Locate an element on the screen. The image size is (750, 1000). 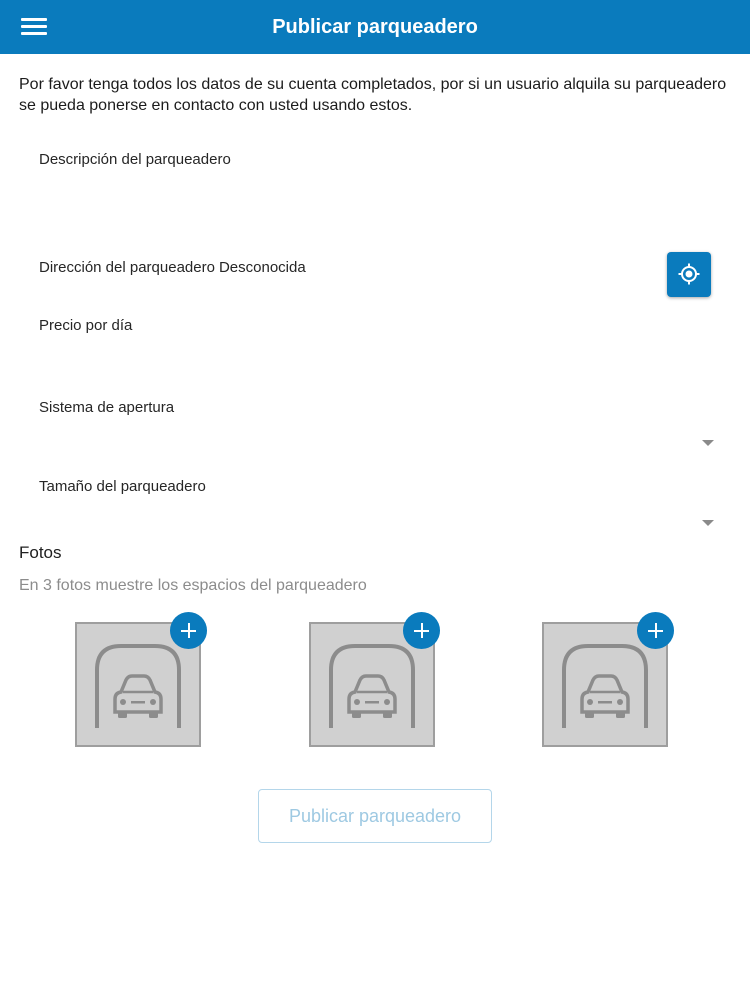
opening-system-label: Sistema de apertura is located at coordinates (107, 407).